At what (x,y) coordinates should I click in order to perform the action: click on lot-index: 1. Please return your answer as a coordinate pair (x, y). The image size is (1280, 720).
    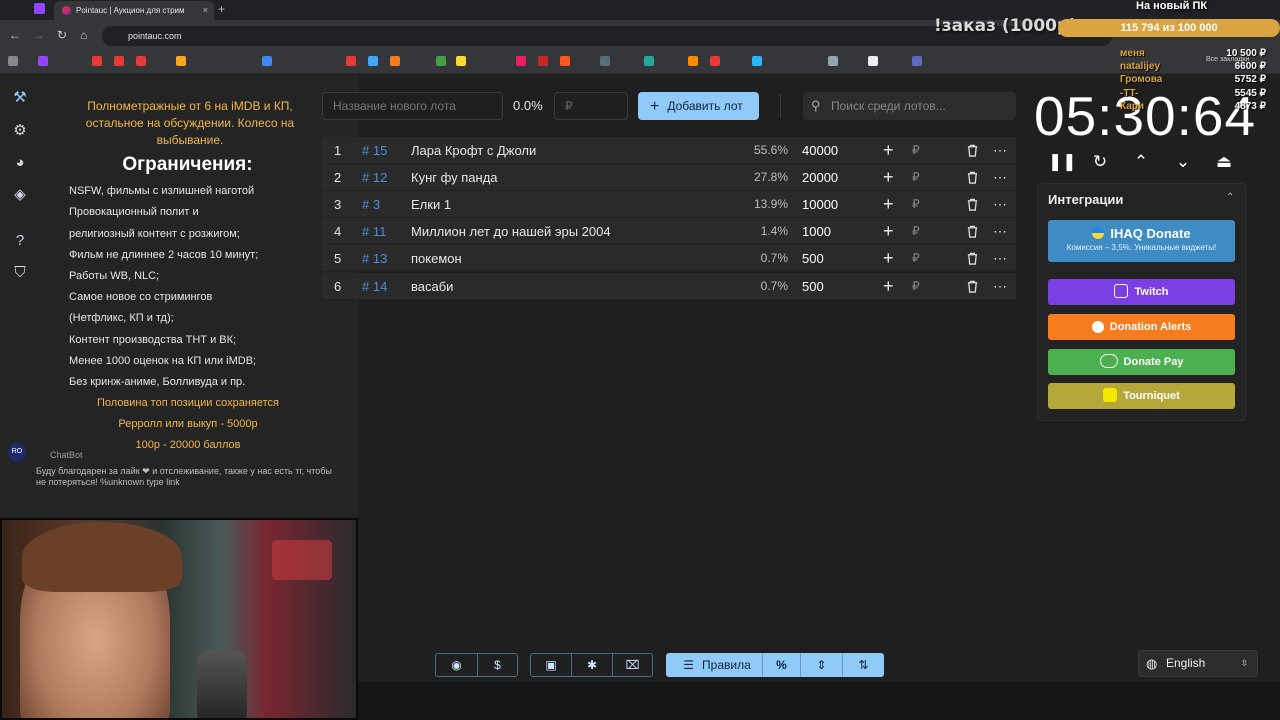
    Looking at the image, I should click on (338, 150).